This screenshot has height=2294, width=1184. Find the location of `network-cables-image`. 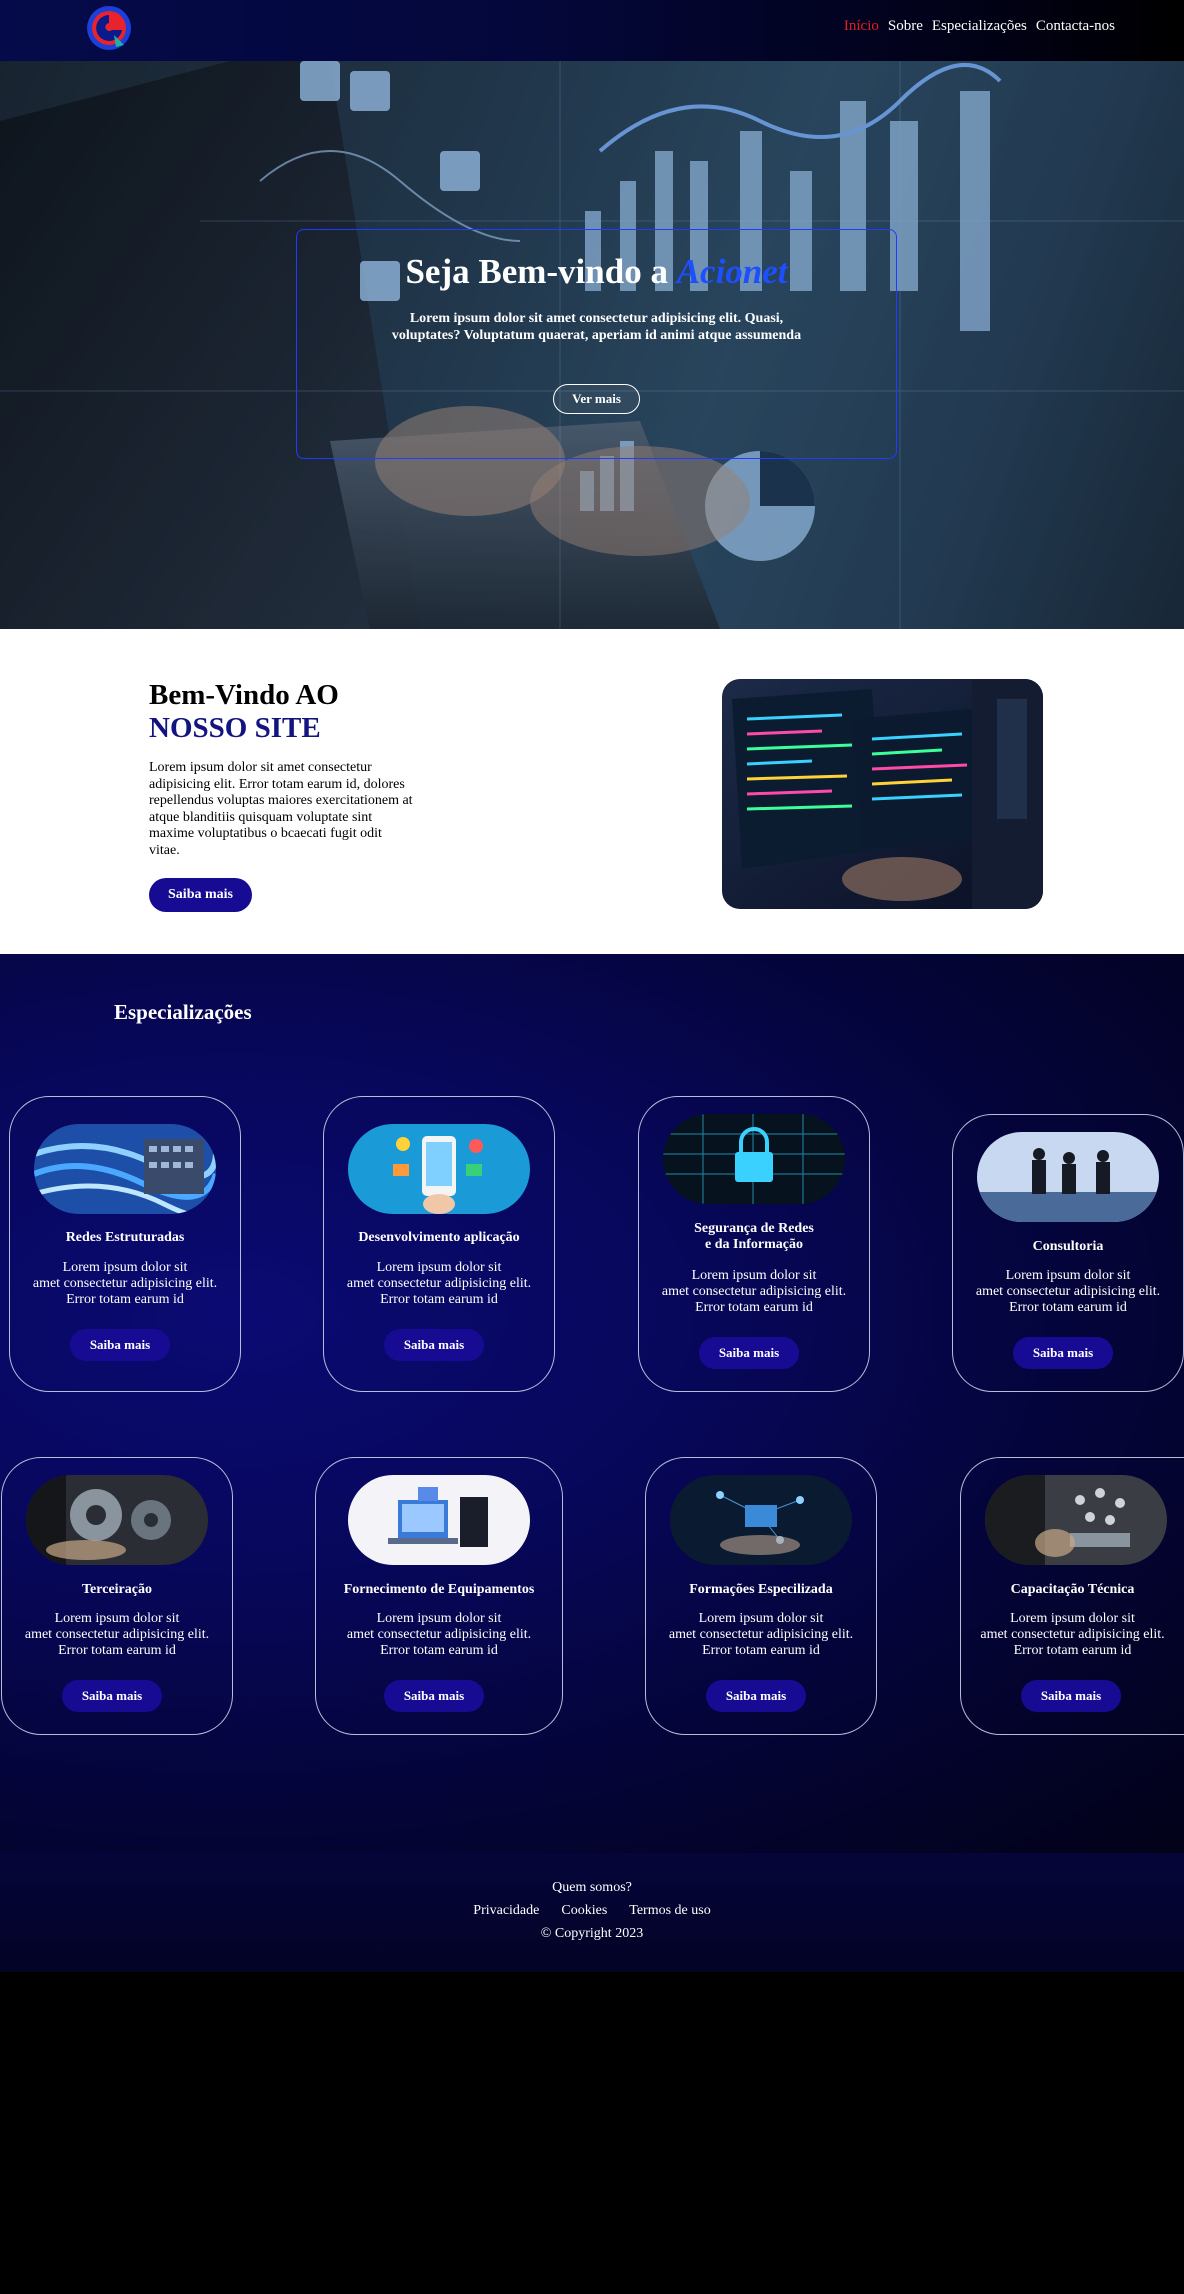

network-cables-image is located at coordinates (125, 1169).